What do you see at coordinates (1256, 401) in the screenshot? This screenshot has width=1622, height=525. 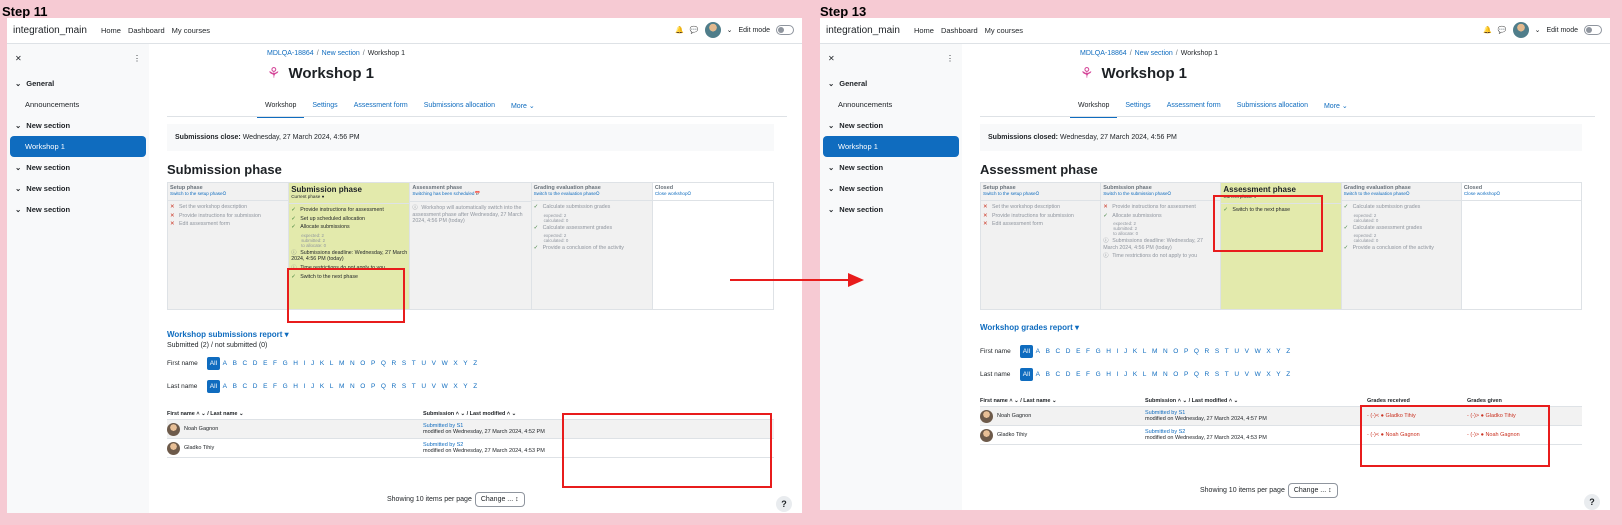 I see `col-submission-header: Submission ˄ ⌄ / Last modified ˄ ⌄` at bounding box center [1256, 401].